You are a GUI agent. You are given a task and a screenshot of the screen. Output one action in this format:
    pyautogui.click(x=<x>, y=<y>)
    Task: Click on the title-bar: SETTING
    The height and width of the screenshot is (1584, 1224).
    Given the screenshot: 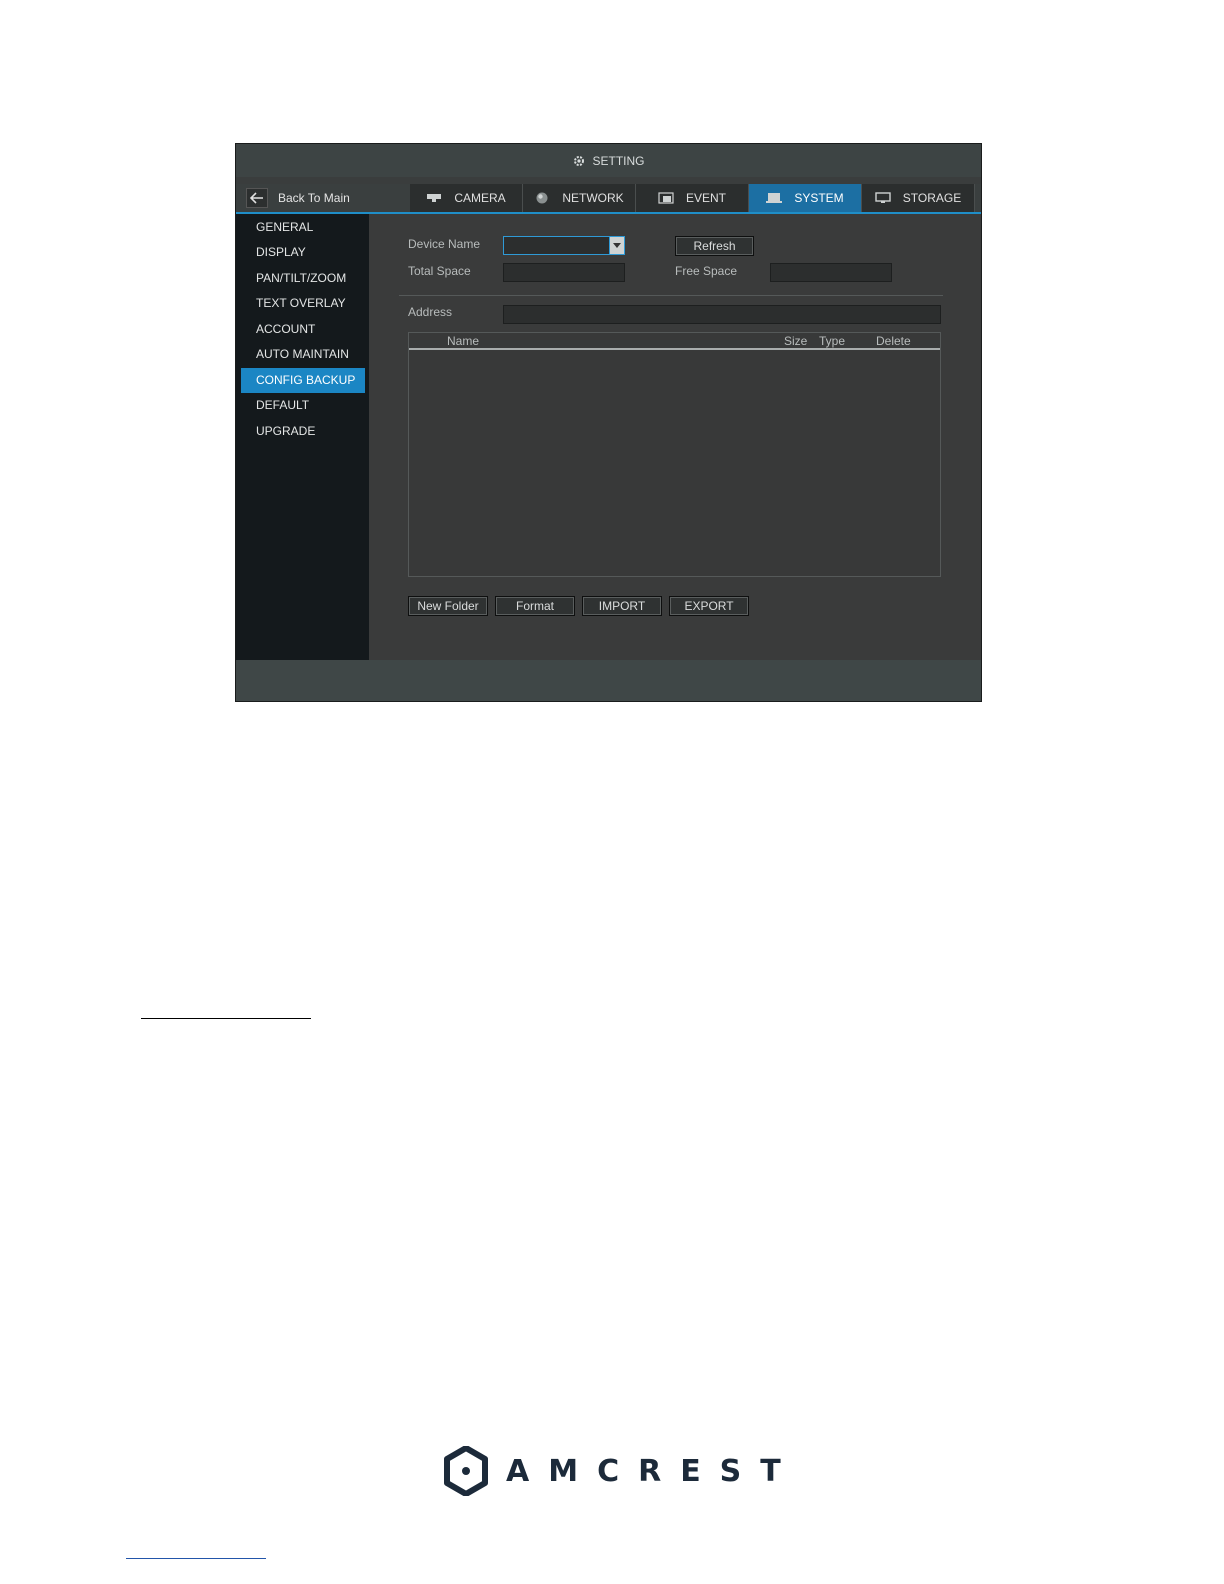 What is the action you would take?
    pyautogui.click(x=608, y=160)
    